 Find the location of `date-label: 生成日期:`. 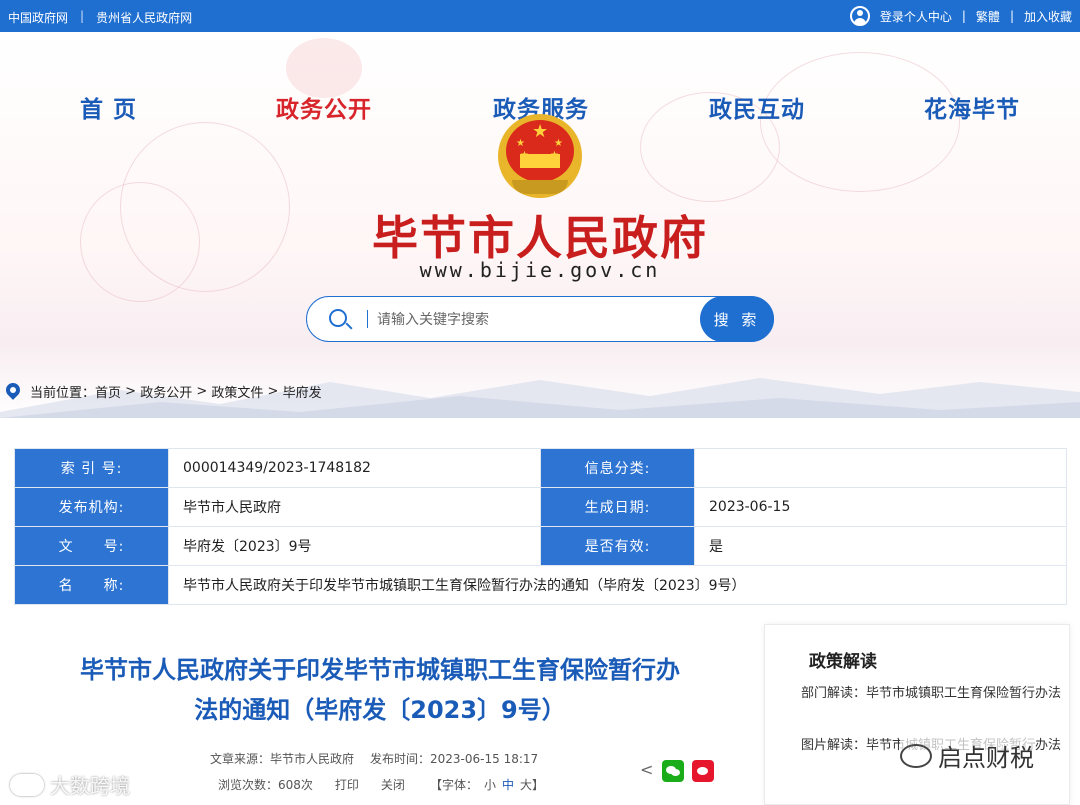

date-label: 生成日期: is located at coordinates (617, 507).